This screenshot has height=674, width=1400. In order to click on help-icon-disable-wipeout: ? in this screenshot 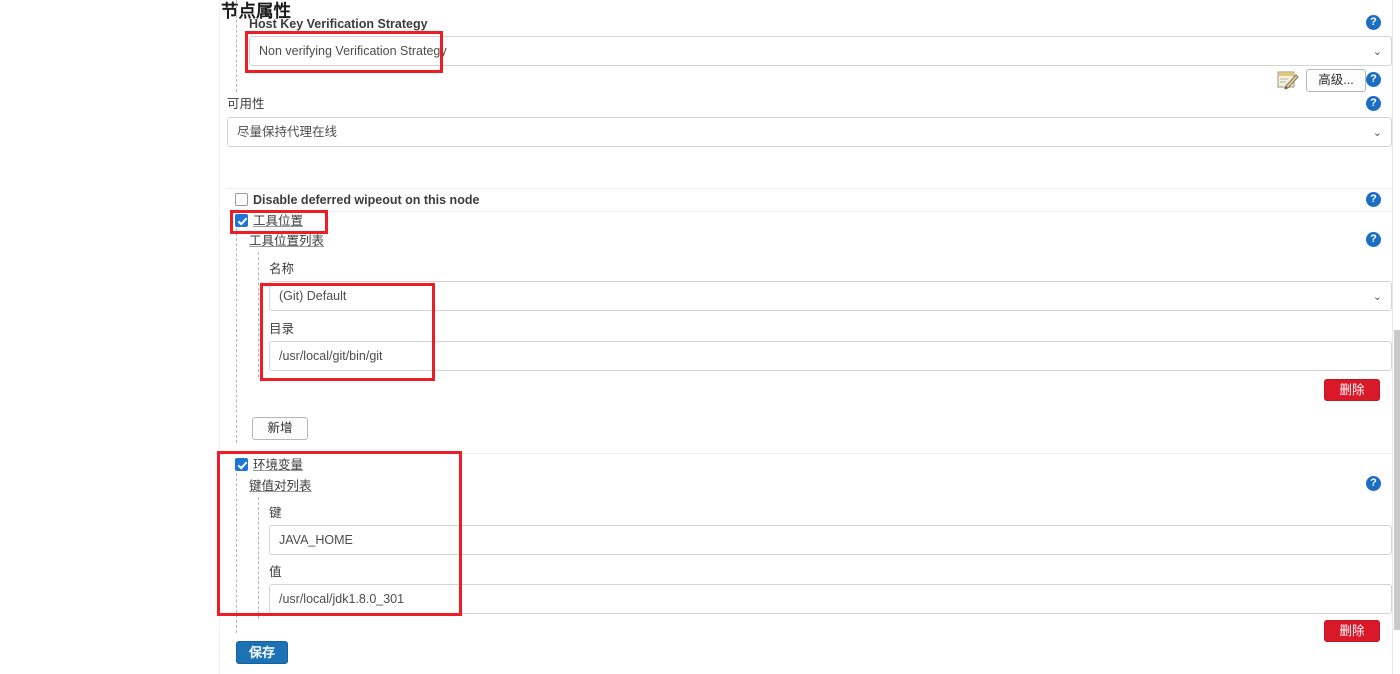, I will do `click(1373, 199)`.